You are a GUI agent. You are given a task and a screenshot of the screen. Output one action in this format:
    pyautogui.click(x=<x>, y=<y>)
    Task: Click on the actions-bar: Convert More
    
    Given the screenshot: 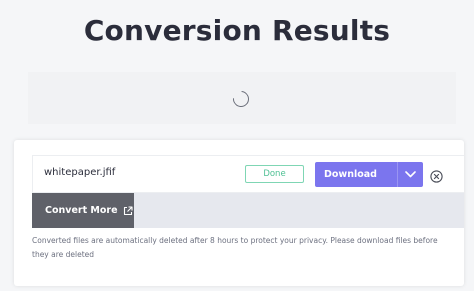 What is the action you would take?
    pyautogui.click(x=248, y=210)
    